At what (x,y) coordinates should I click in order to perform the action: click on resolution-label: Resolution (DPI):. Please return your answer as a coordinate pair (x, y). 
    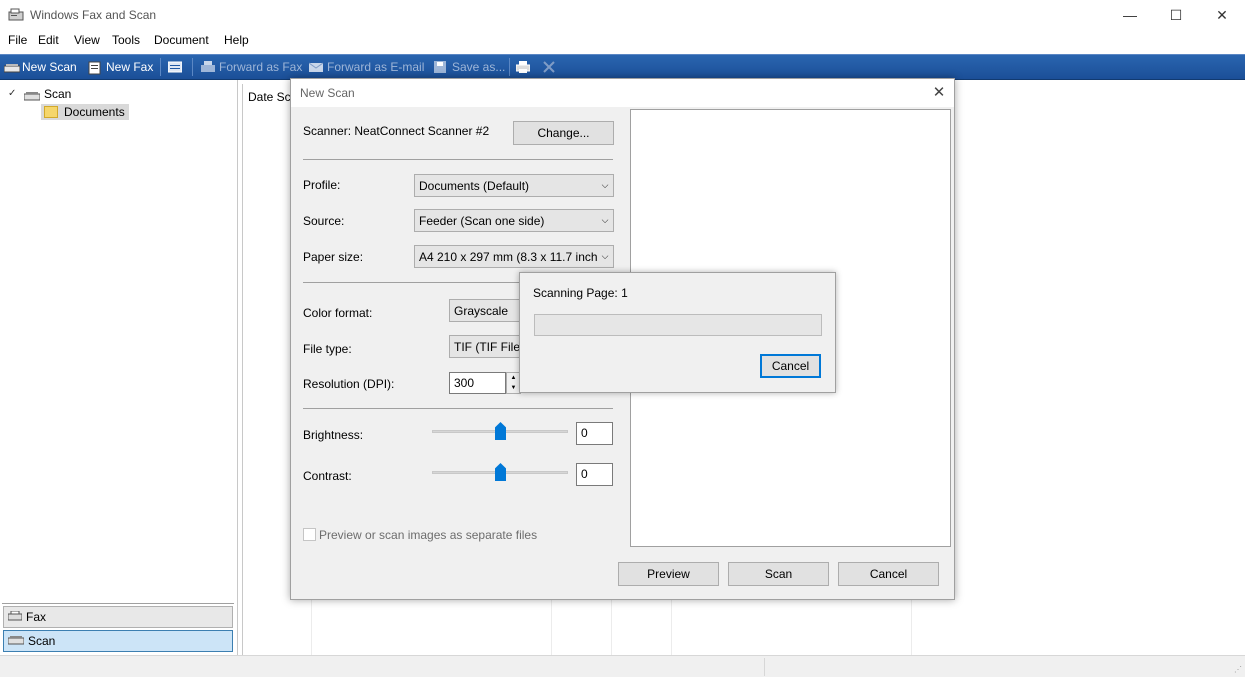
    Looking at the image, I should click on (349, 384).